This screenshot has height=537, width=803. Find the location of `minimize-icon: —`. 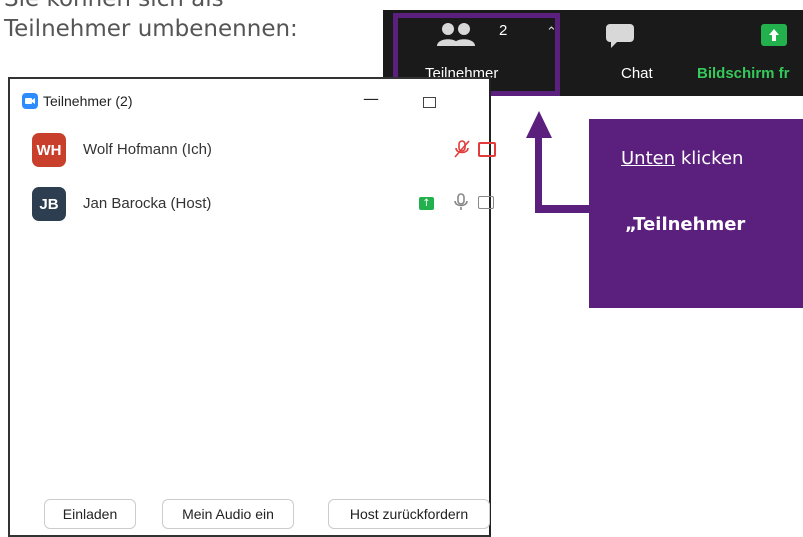

minimize-icon: — is located at coordinates (371, 98).